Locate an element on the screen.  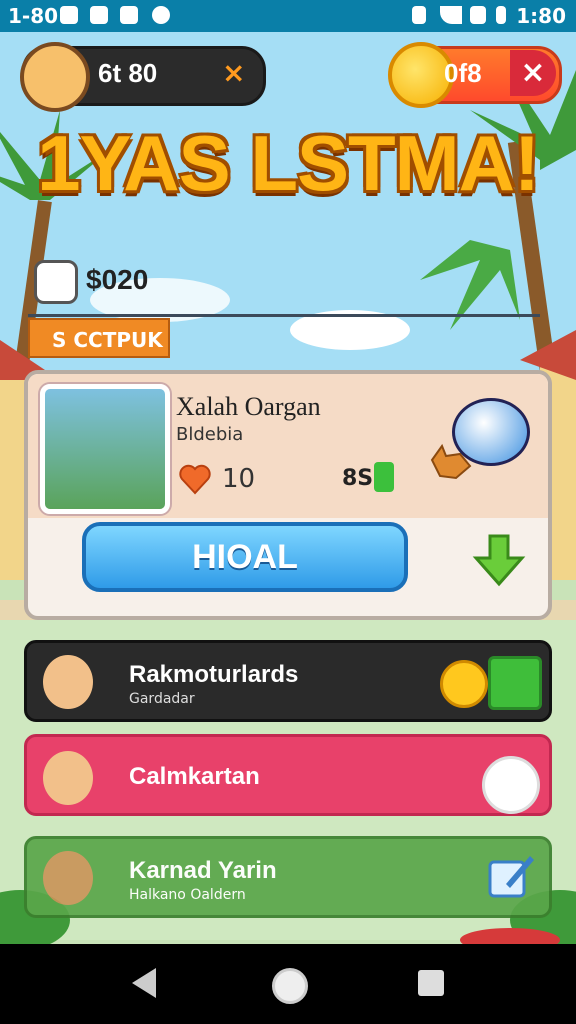
page-title: 1YAS LSTMA! is located at coordinates (288, 163).